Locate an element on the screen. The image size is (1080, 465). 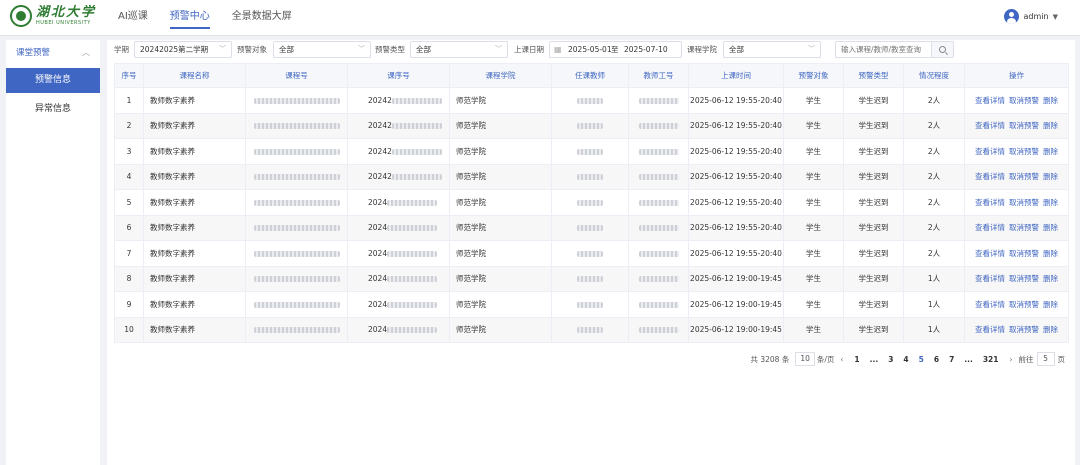
search-input is located at coordinates (884, 49).